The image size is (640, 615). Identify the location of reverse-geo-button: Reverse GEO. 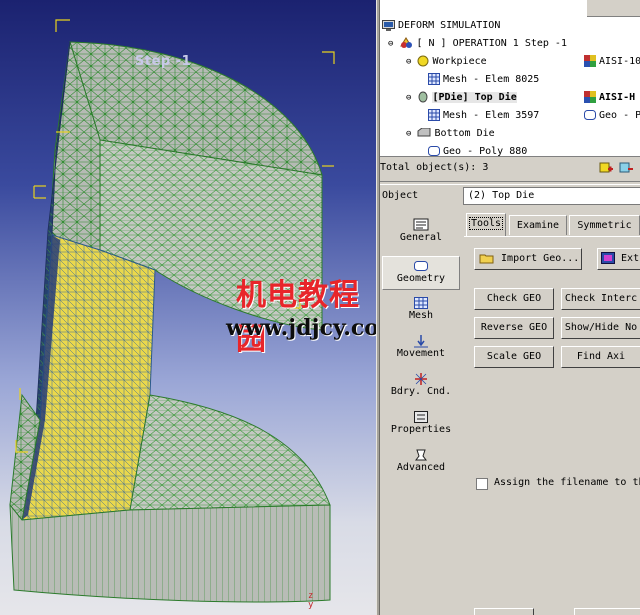
(514, 328).